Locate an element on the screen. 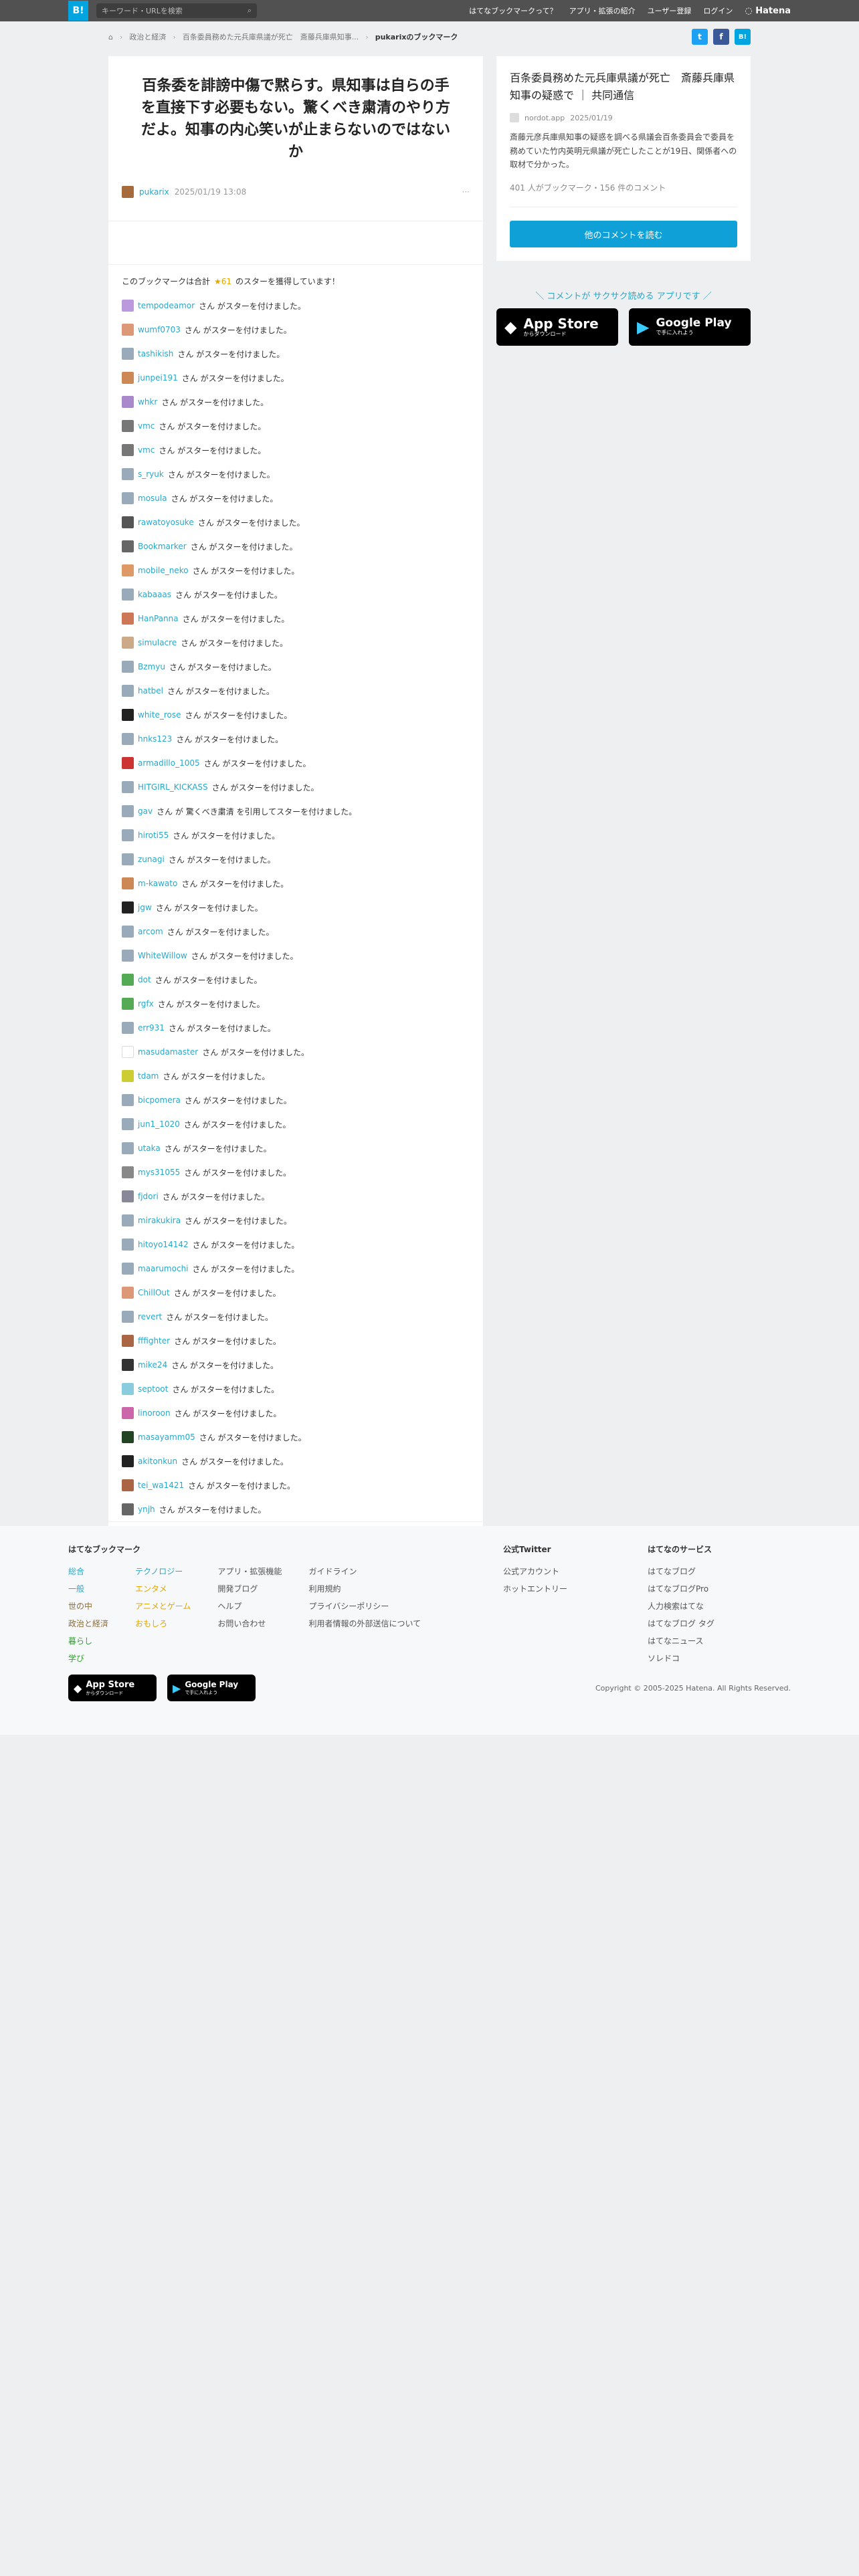 The image size is (859, 2576). star-user-link: gav is located at coordinates (145, 812).